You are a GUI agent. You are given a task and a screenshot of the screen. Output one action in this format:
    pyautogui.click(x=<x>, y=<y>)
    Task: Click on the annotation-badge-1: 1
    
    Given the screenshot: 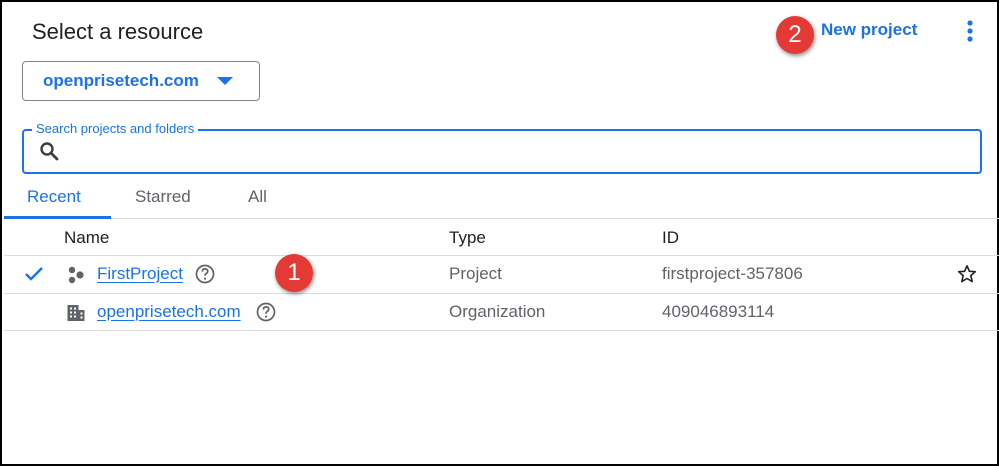 What is the action you would take?
    pyautogui.click(x=294, y=273)
    